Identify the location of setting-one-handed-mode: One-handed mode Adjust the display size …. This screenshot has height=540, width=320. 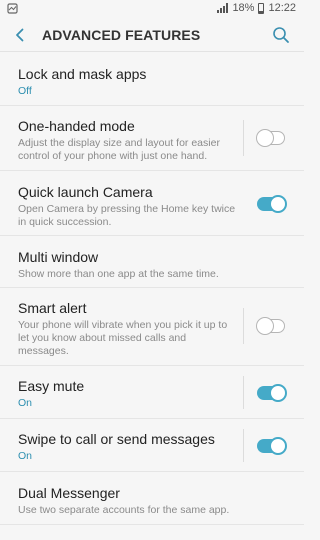
(152, 138).